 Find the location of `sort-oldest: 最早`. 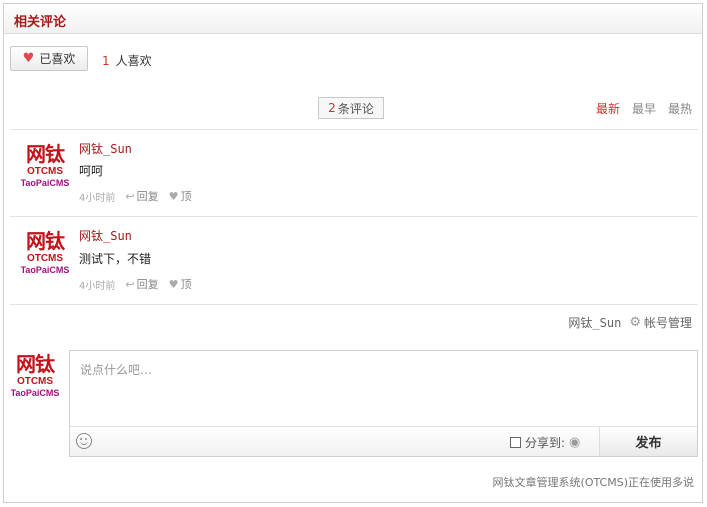

sort-oldest: 最早 is located at coordinates (644, 108).